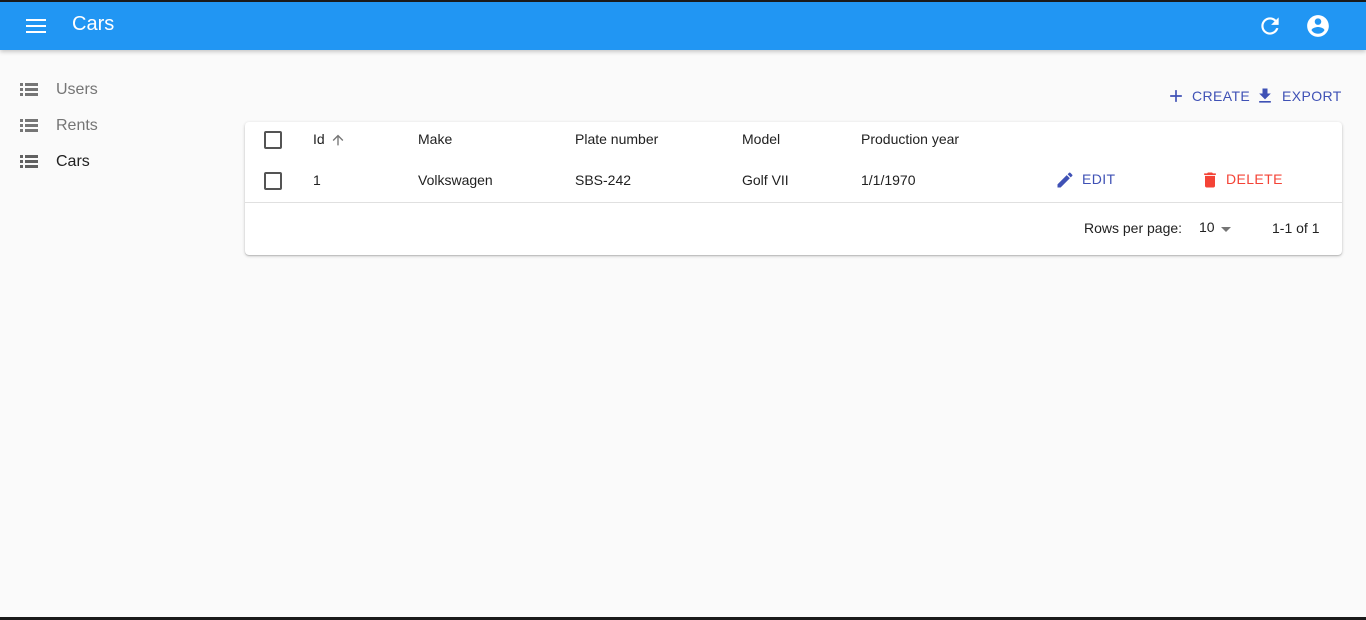 The width and height of the screenshot is (1366, 620). Describe the element at coordinates (910, 139) in the screenshot. I see `column-header-production-year: Production year` at that location.